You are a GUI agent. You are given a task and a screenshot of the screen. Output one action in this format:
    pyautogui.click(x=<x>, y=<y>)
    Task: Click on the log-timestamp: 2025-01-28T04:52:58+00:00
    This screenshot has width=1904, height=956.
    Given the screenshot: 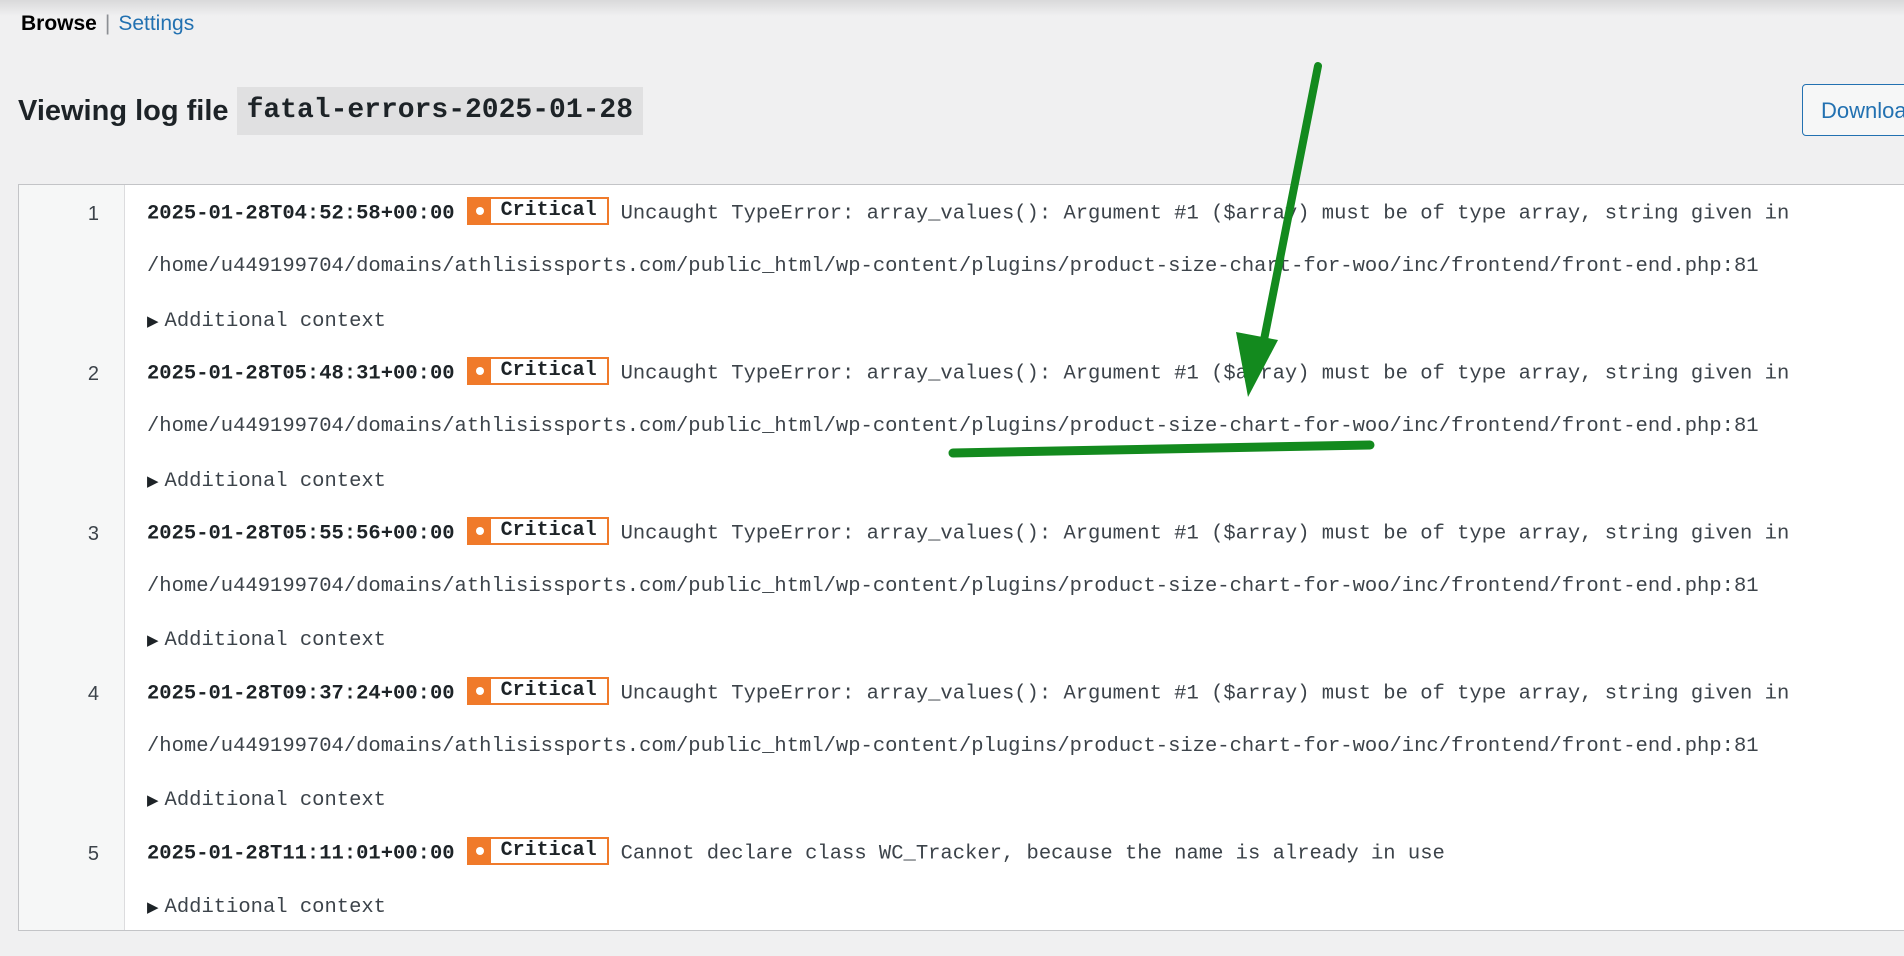 What is the action you would take?
    pyautogui.click(x=301, y=214)
    